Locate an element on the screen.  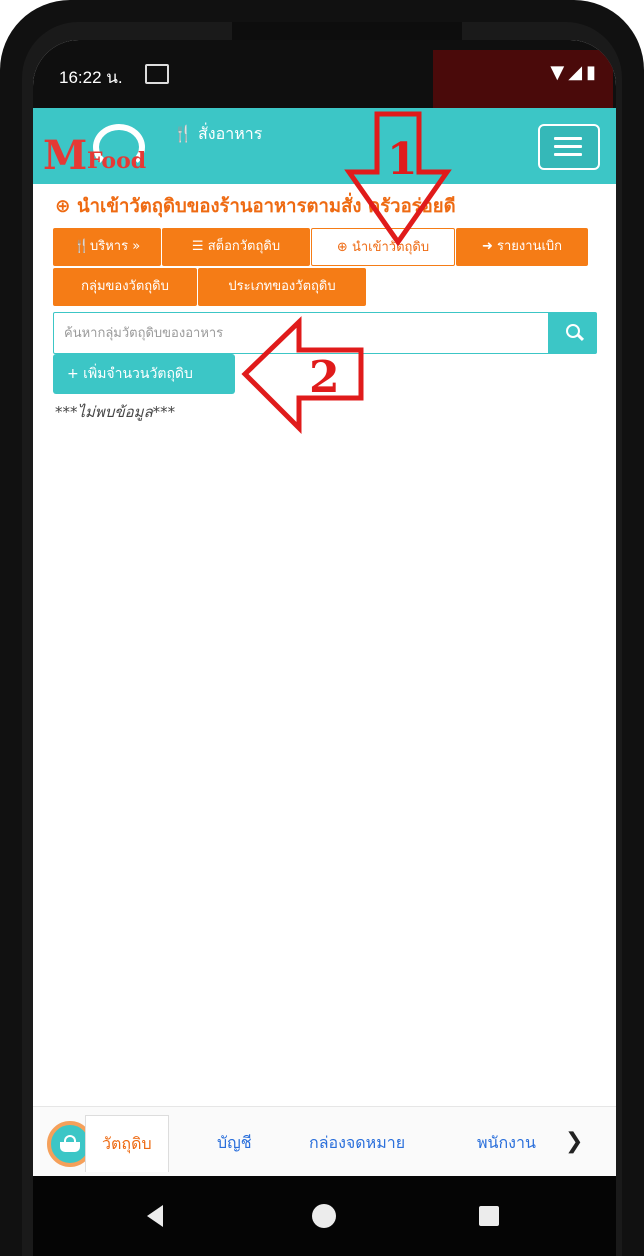
nav-report-label: รายงานเบิก is located at coordinates (530, 246).